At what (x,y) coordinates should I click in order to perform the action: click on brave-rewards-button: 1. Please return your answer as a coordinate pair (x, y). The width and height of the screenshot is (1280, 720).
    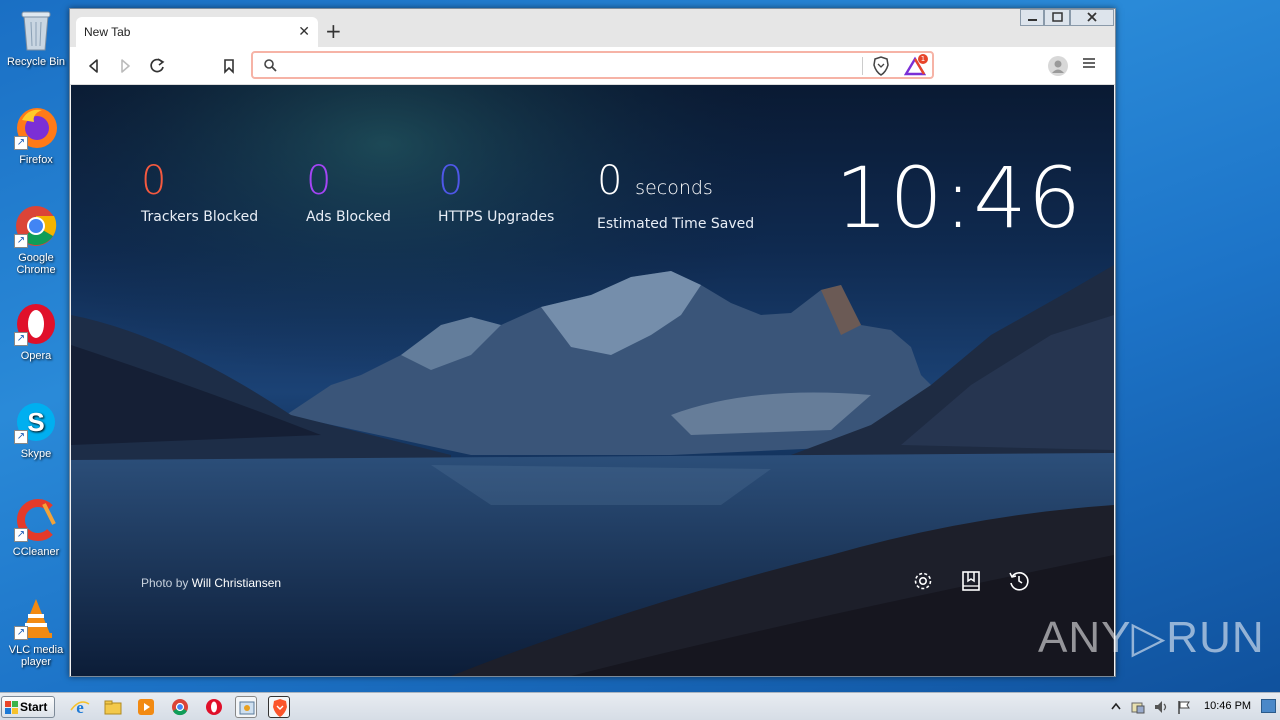
    Looking at the image, I should click on (915, 65).